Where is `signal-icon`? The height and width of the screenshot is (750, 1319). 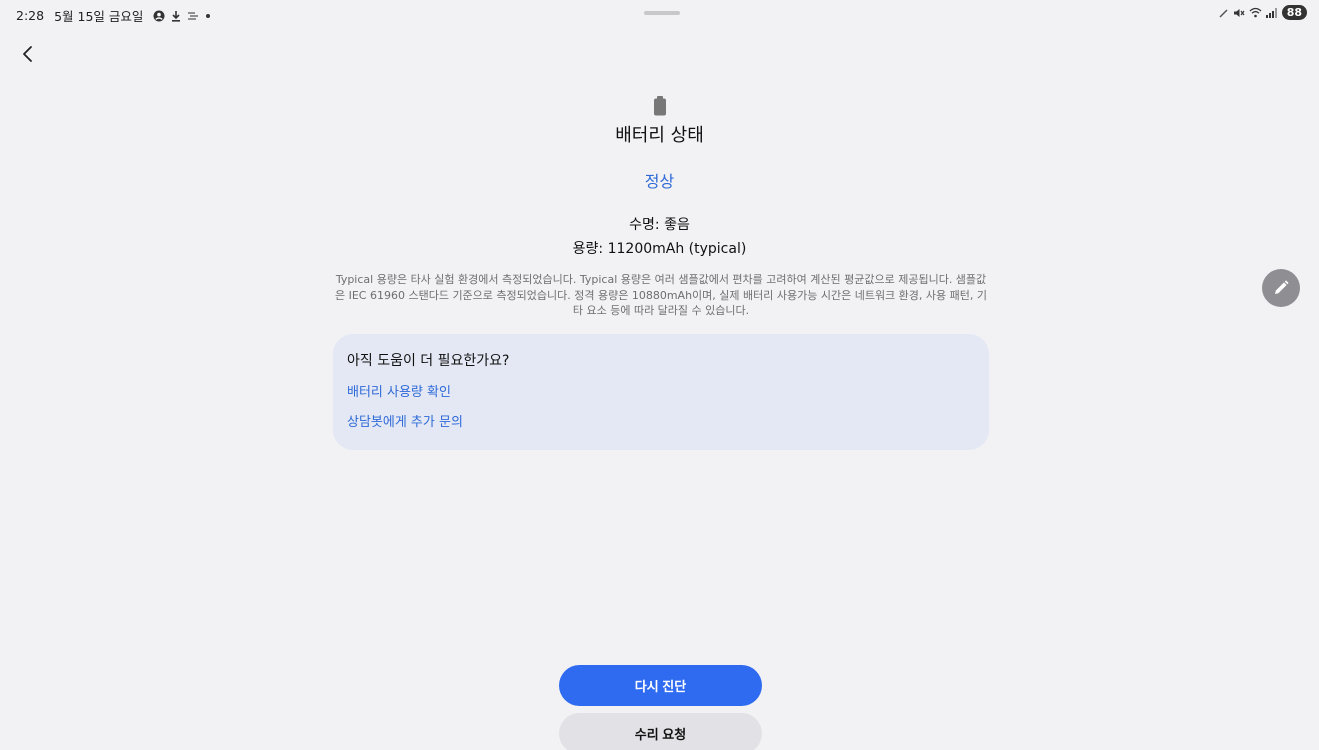
signal-icon is located at coordinates (1271, 12).